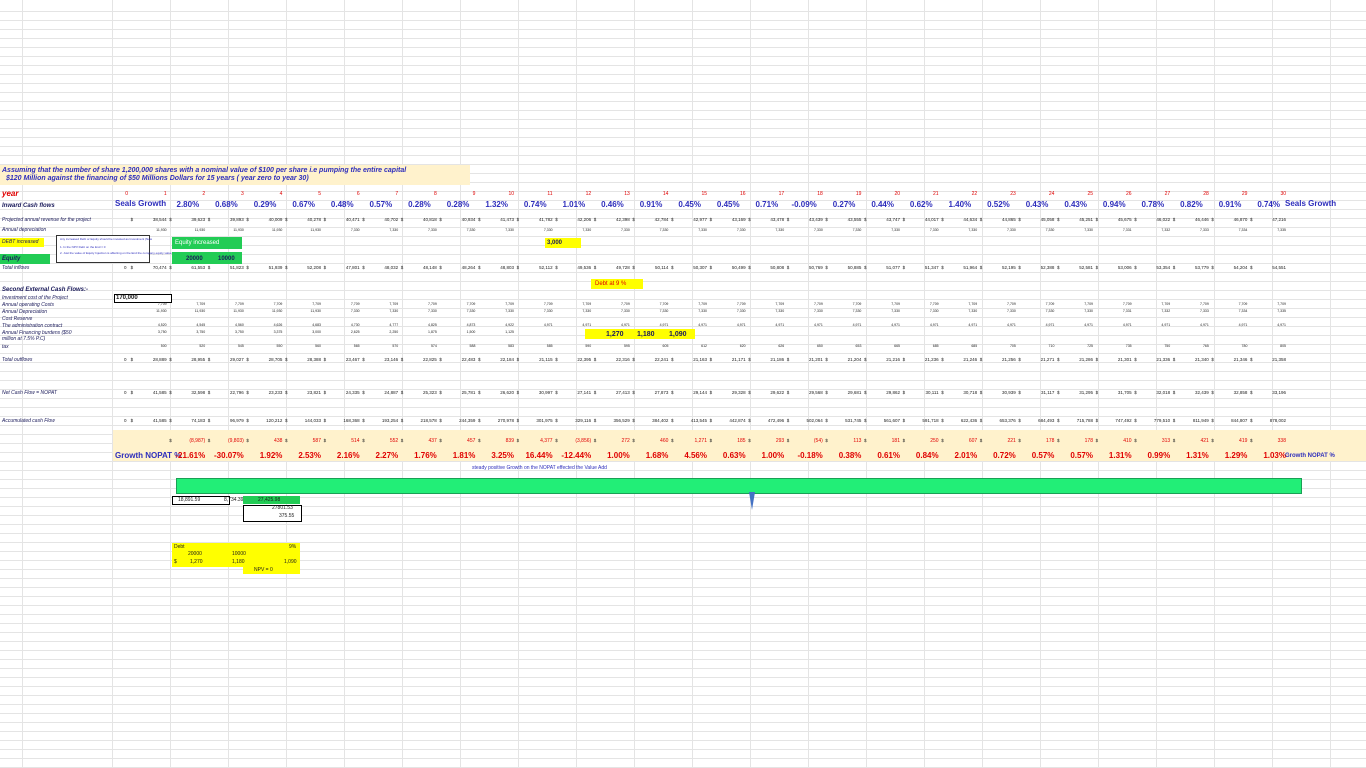  I want to click on admin-value: 4,825, so click(432, 325).